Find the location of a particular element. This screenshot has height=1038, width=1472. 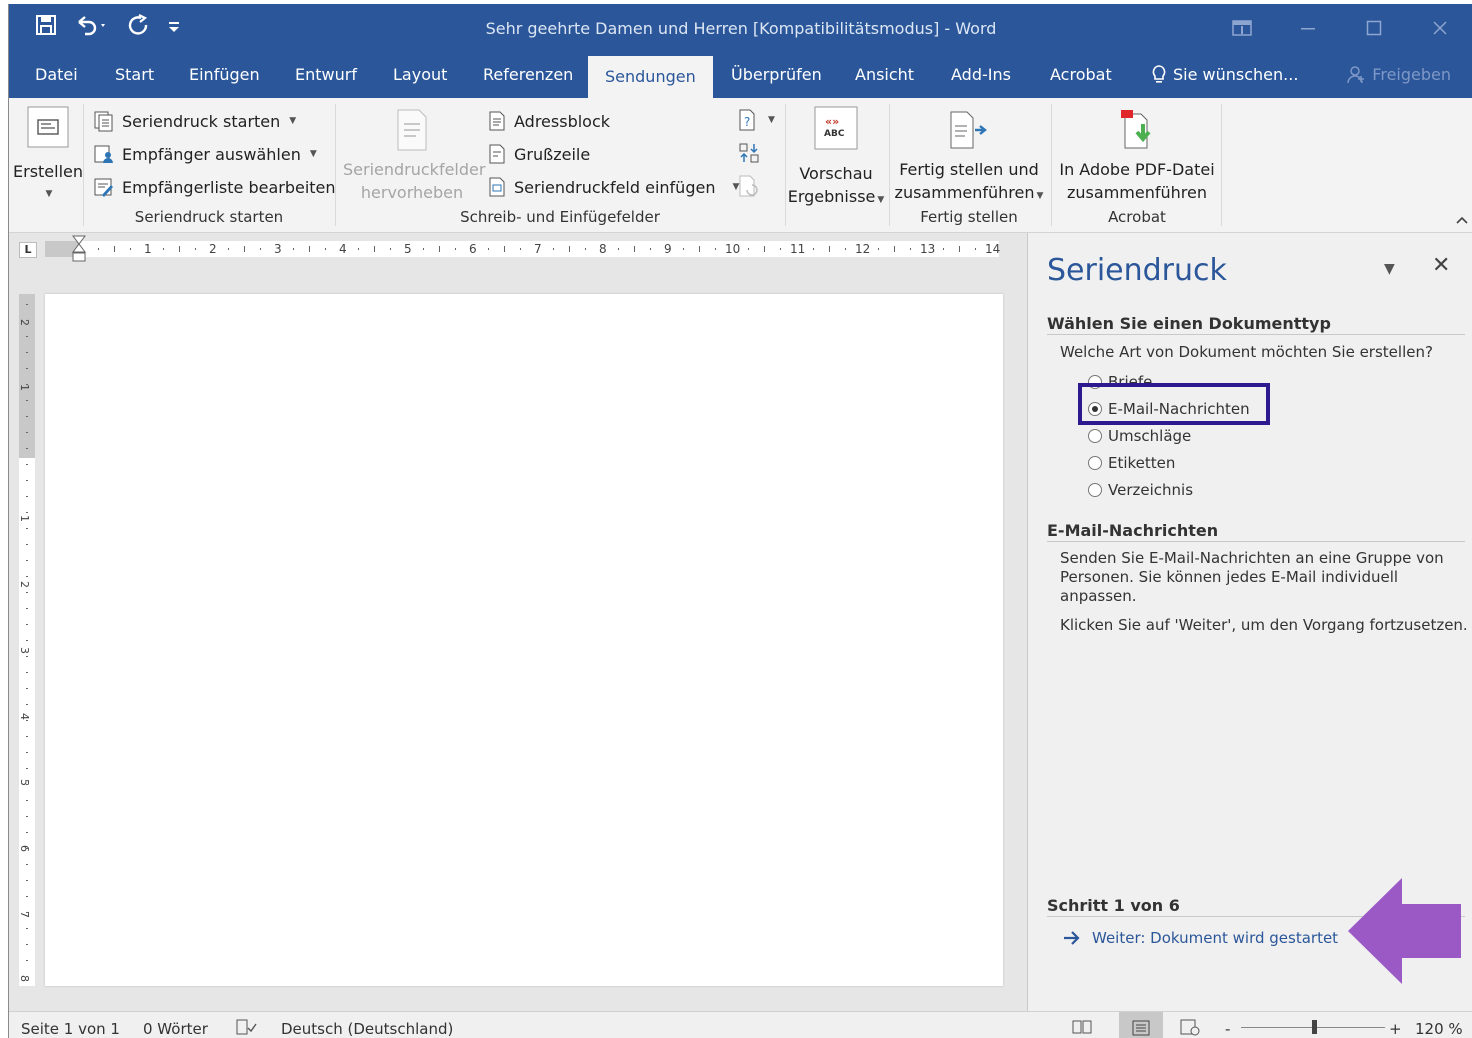

zoom-out-button: - is located at coordinates (1227, 1029).